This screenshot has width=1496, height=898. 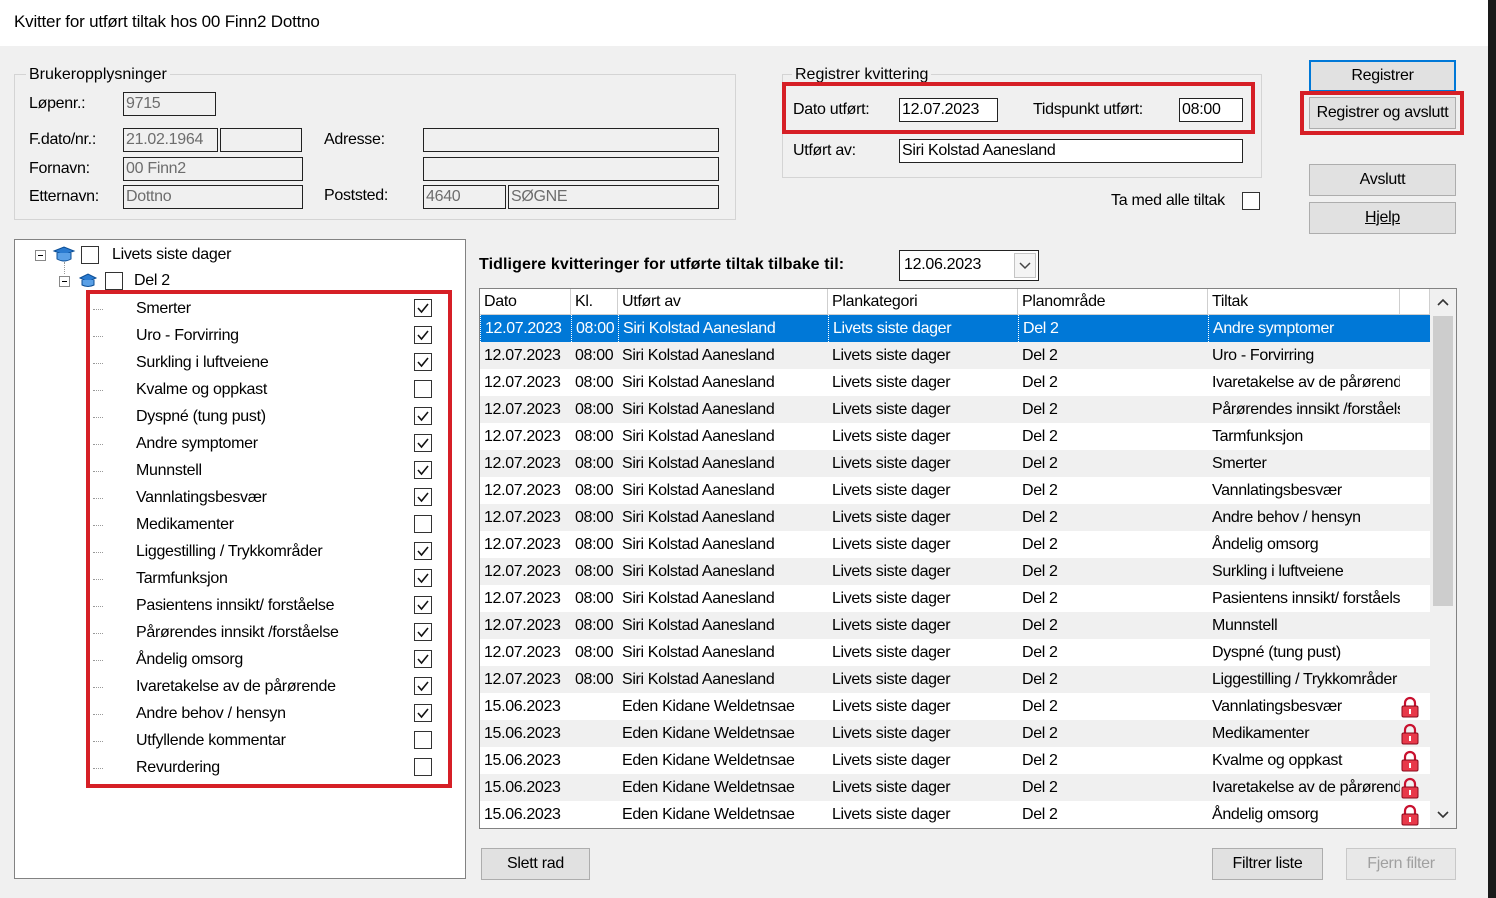 What do you see at coordinates (1401, 864) in the screenshot?
I see `fjern-filter-button: Fjern filter` at bounding box center [1401, 864].